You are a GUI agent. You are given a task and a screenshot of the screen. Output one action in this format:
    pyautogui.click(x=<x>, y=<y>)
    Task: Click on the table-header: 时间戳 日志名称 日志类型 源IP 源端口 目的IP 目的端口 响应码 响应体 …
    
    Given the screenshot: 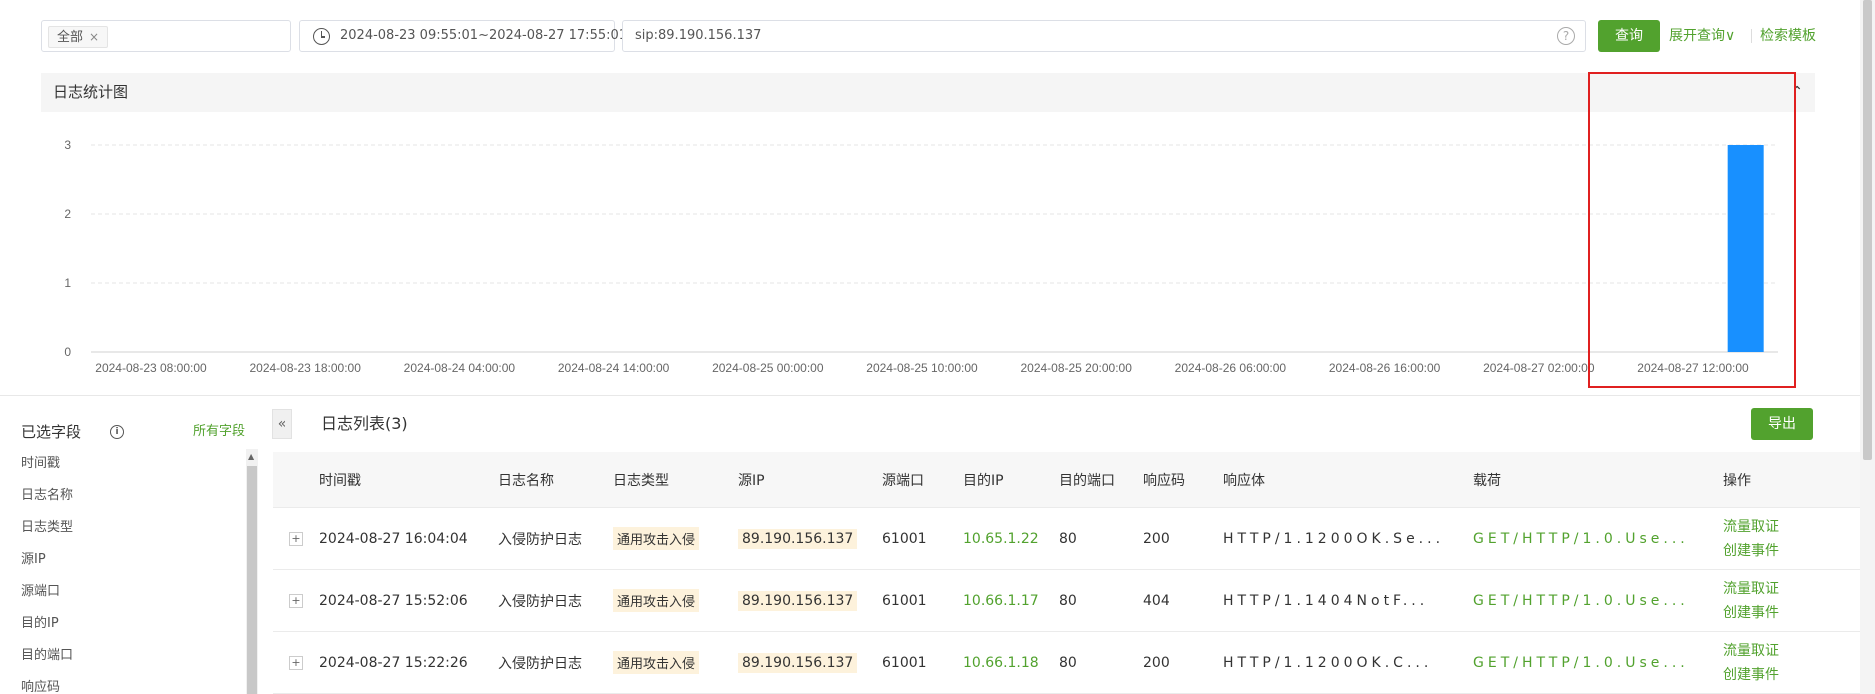 What is the action you would take?
    pyautogui.click(x=1066, y=480)
    